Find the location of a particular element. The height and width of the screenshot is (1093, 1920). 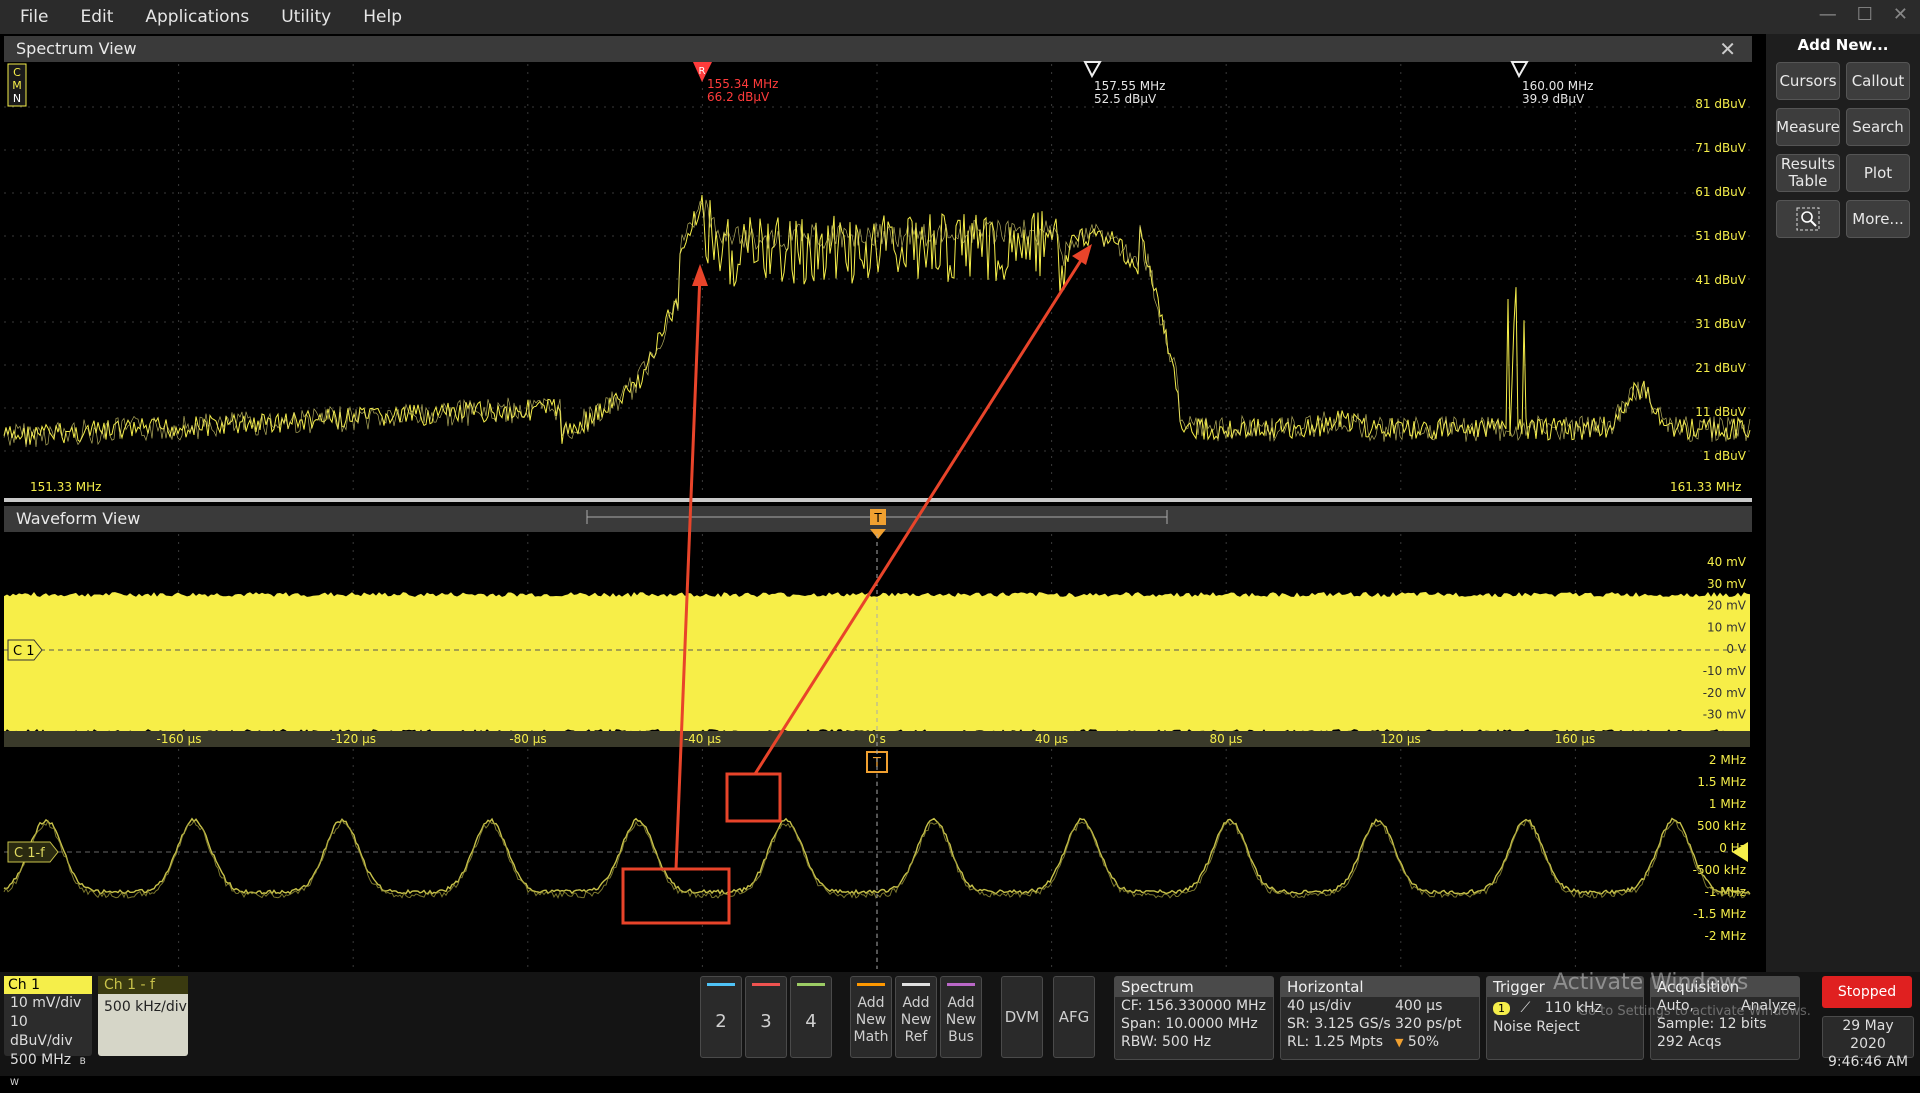

math-y-tick: -2 MHz is located at coordinates (1725, 936).